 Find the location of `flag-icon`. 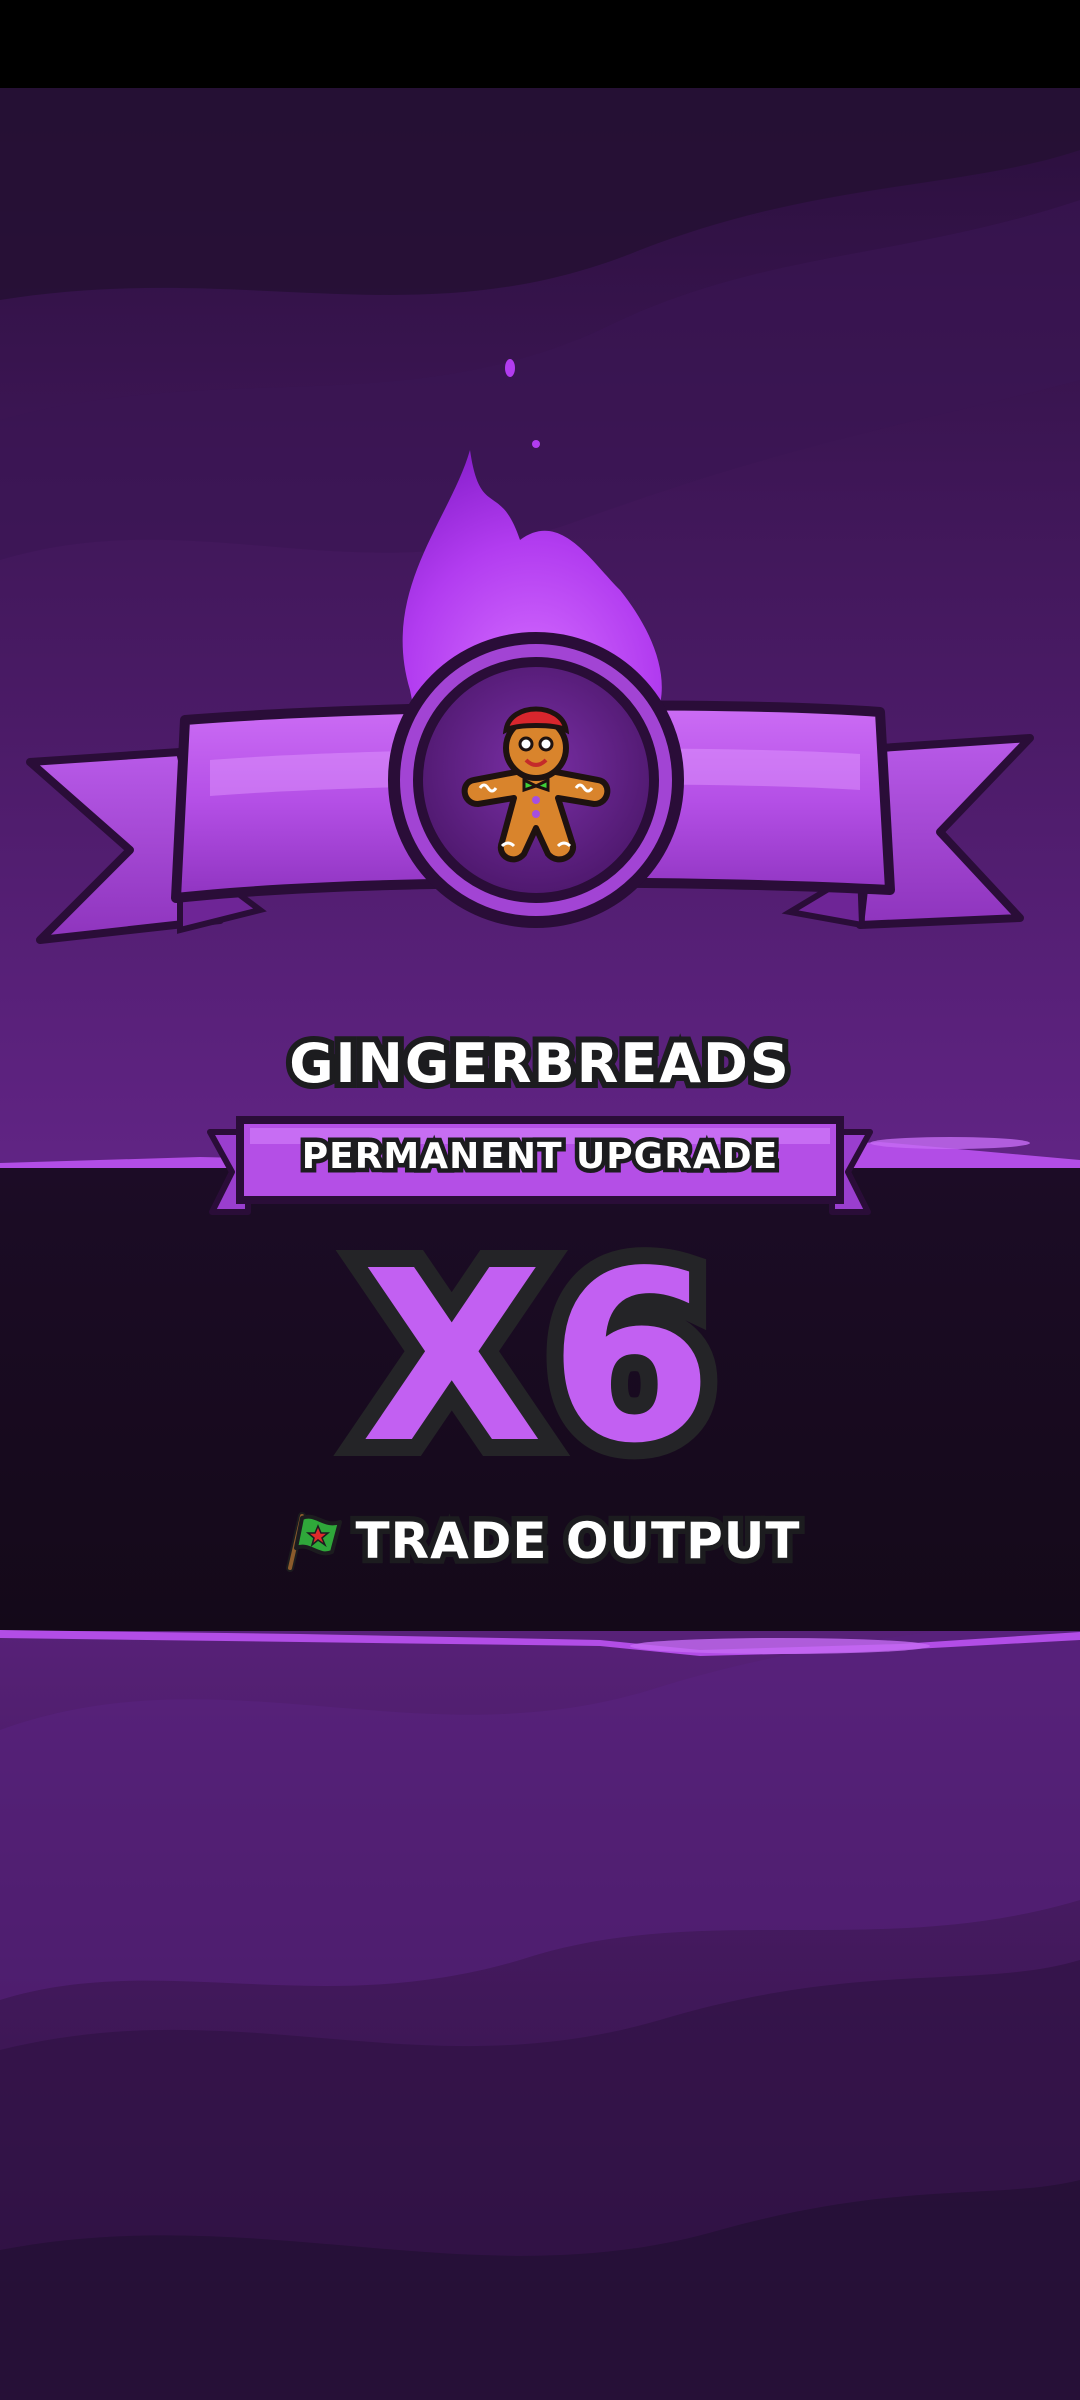

flag-icon is located at coordinates (313, 1542).